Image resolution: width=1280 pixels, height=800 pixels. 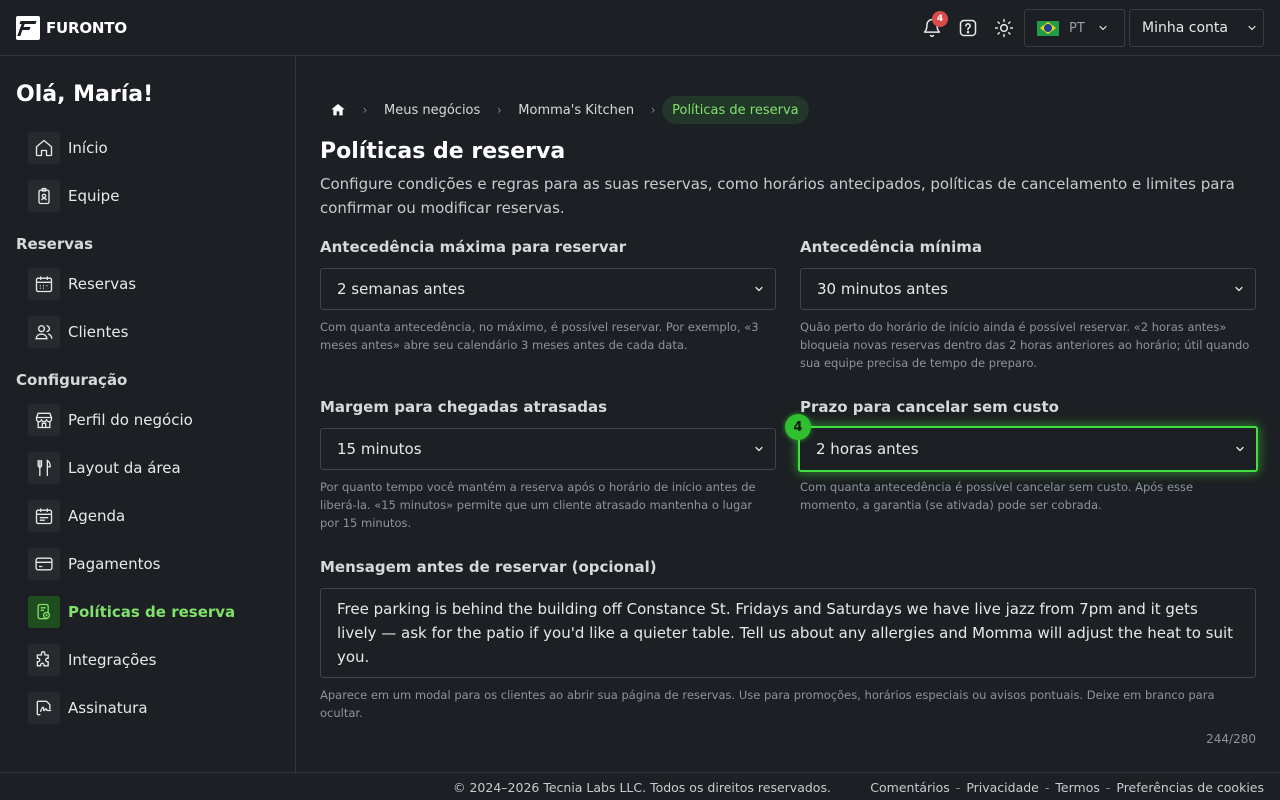 I want to click on sidebar-item-equipe: Equipe, so click(x=158, y=196).